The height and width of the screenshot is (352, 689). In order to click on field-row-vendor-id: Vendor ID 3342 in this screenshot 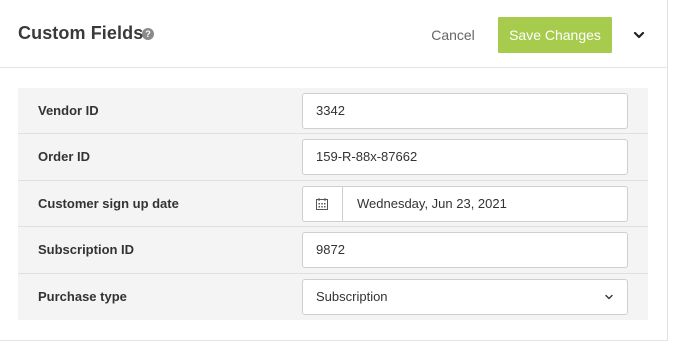, I will do `click(333, 111)`.